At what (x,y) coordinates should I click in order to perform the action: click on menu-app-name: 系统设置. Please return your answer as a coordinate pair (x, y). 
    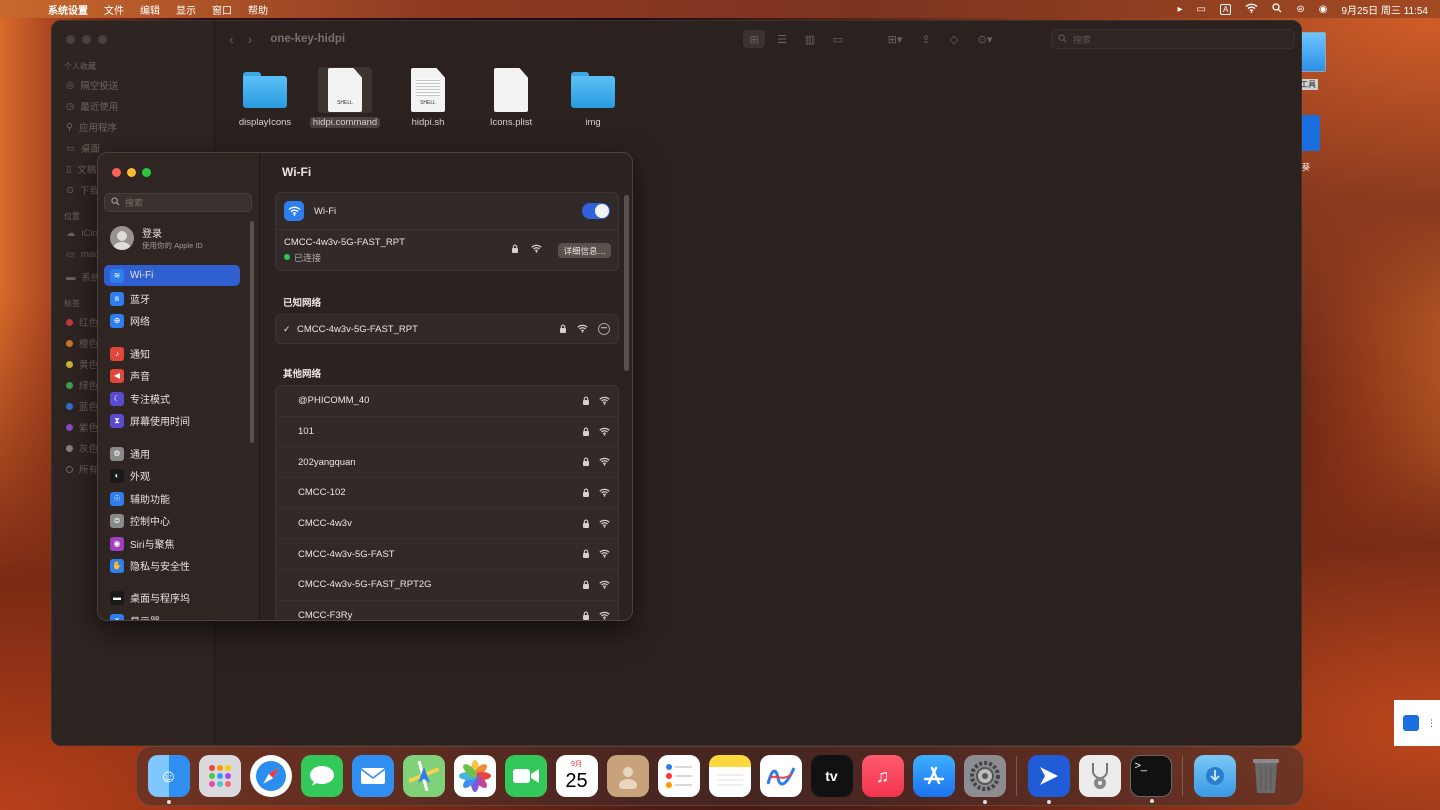
    Looking at the image, I should click on (68, 9).